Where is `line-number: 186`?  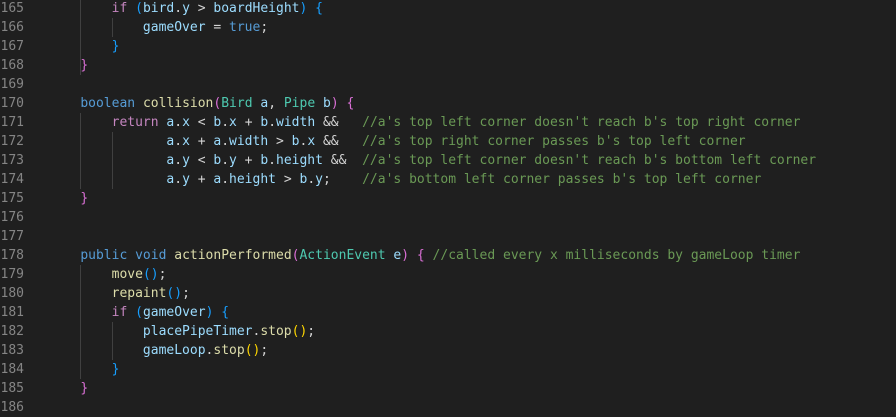
line-number: 186 is located at coordinates (12, 407).